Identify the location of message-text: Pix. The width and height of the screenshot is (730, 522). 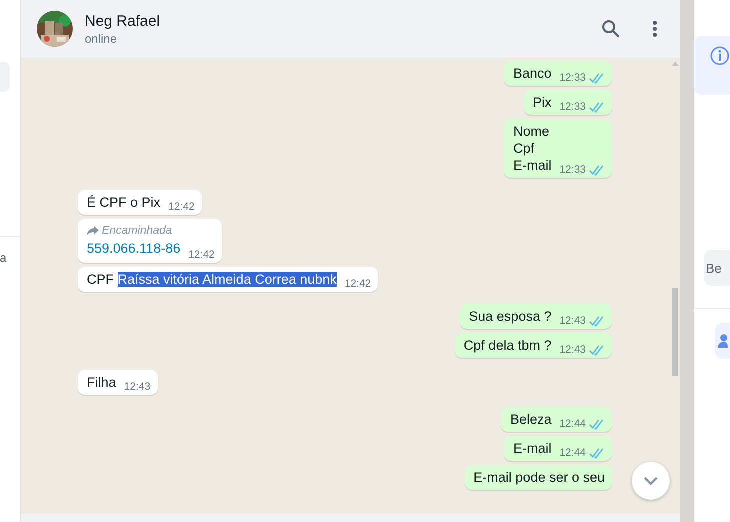
(542, 102).